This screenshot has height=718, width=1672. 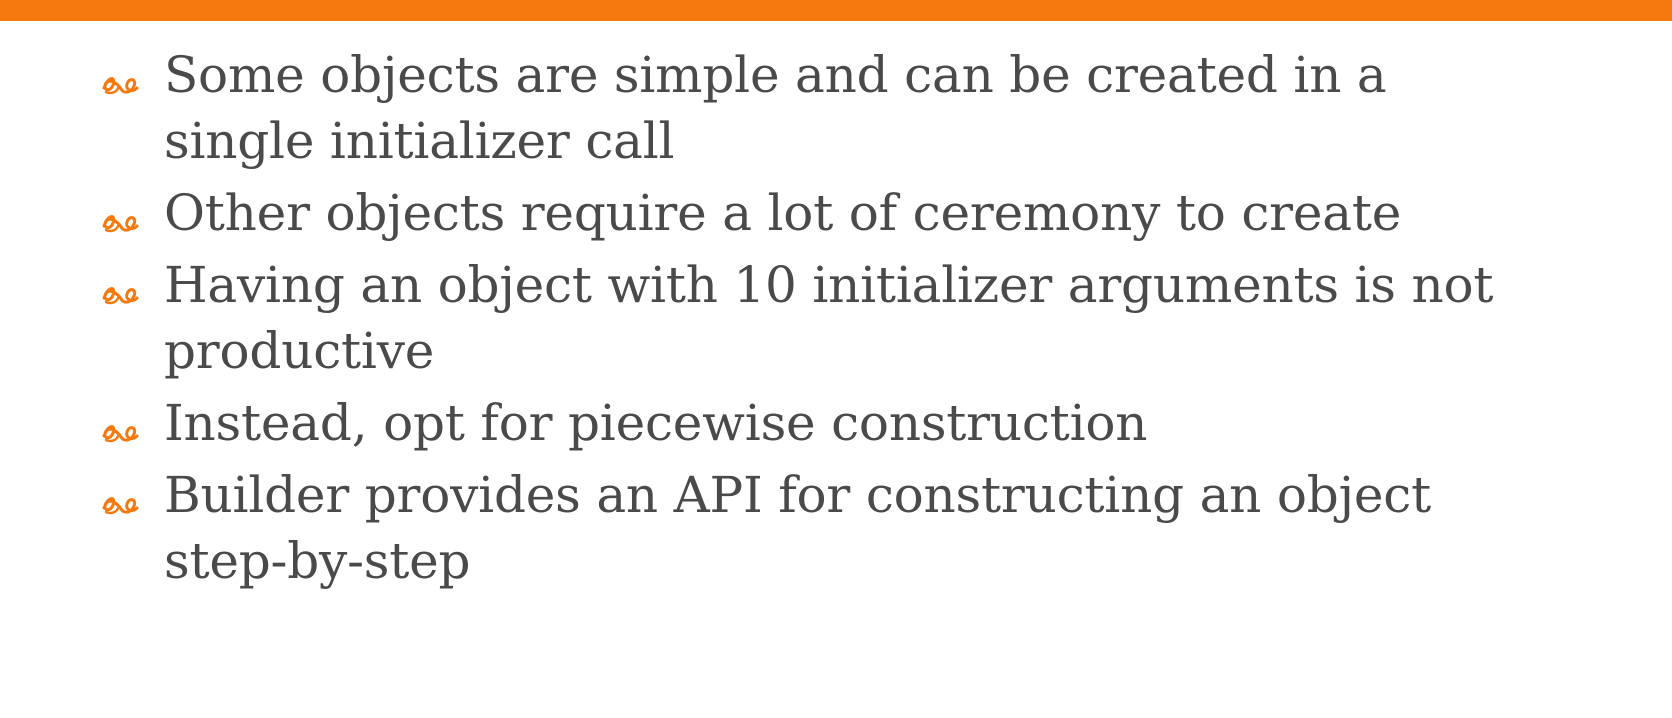 What do you see at coordinates (656, 423) in the screenshot?
I see `bullet-text: Instead, opt for piecewise construction` at bounding box center [656, 423].